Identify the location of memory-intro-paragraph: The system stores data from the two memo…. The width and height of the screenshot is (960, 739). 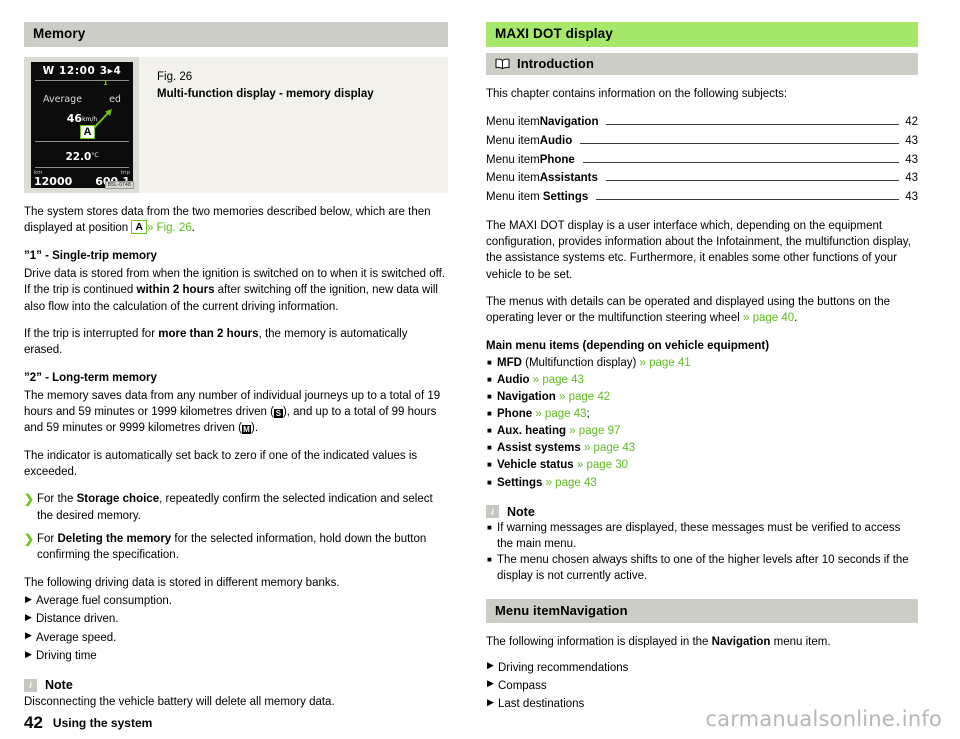
(236, 220).